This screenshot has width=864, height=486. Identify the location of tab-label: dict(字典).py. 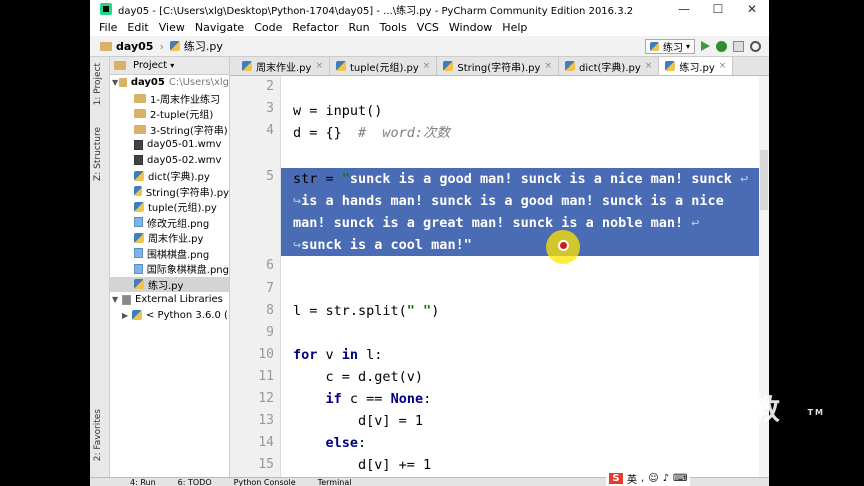
(609, 68).